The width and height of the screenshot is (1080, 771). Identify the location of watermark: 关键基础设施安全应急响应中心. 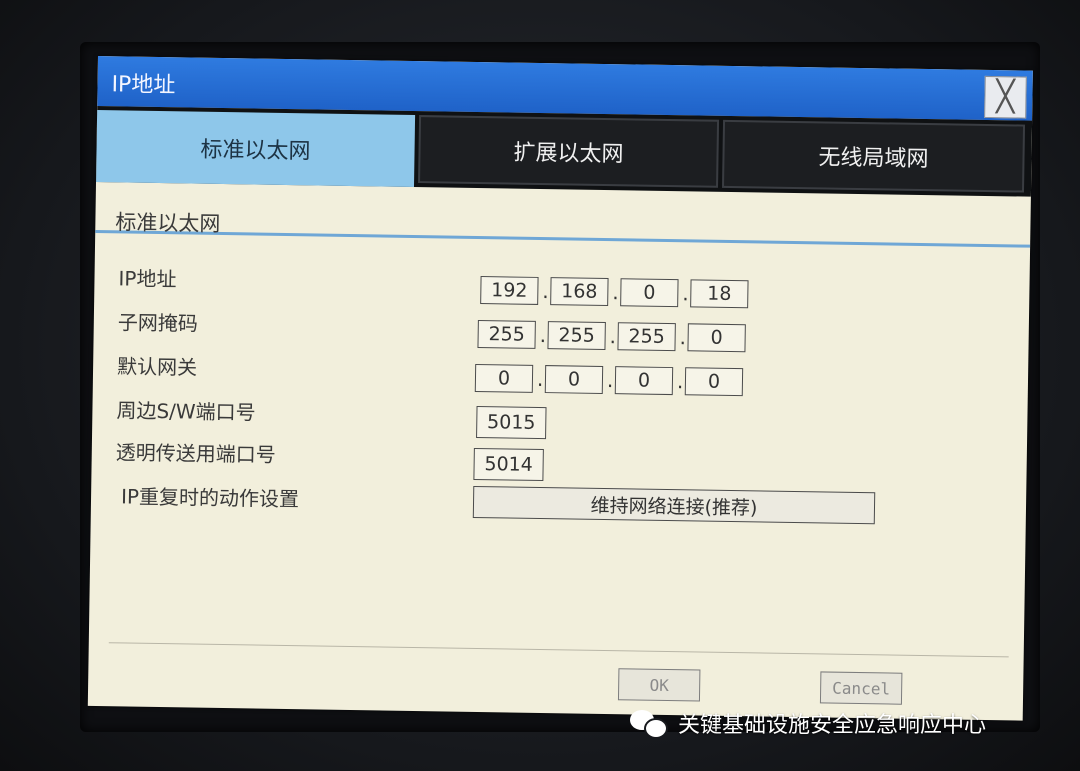
(807, 723).